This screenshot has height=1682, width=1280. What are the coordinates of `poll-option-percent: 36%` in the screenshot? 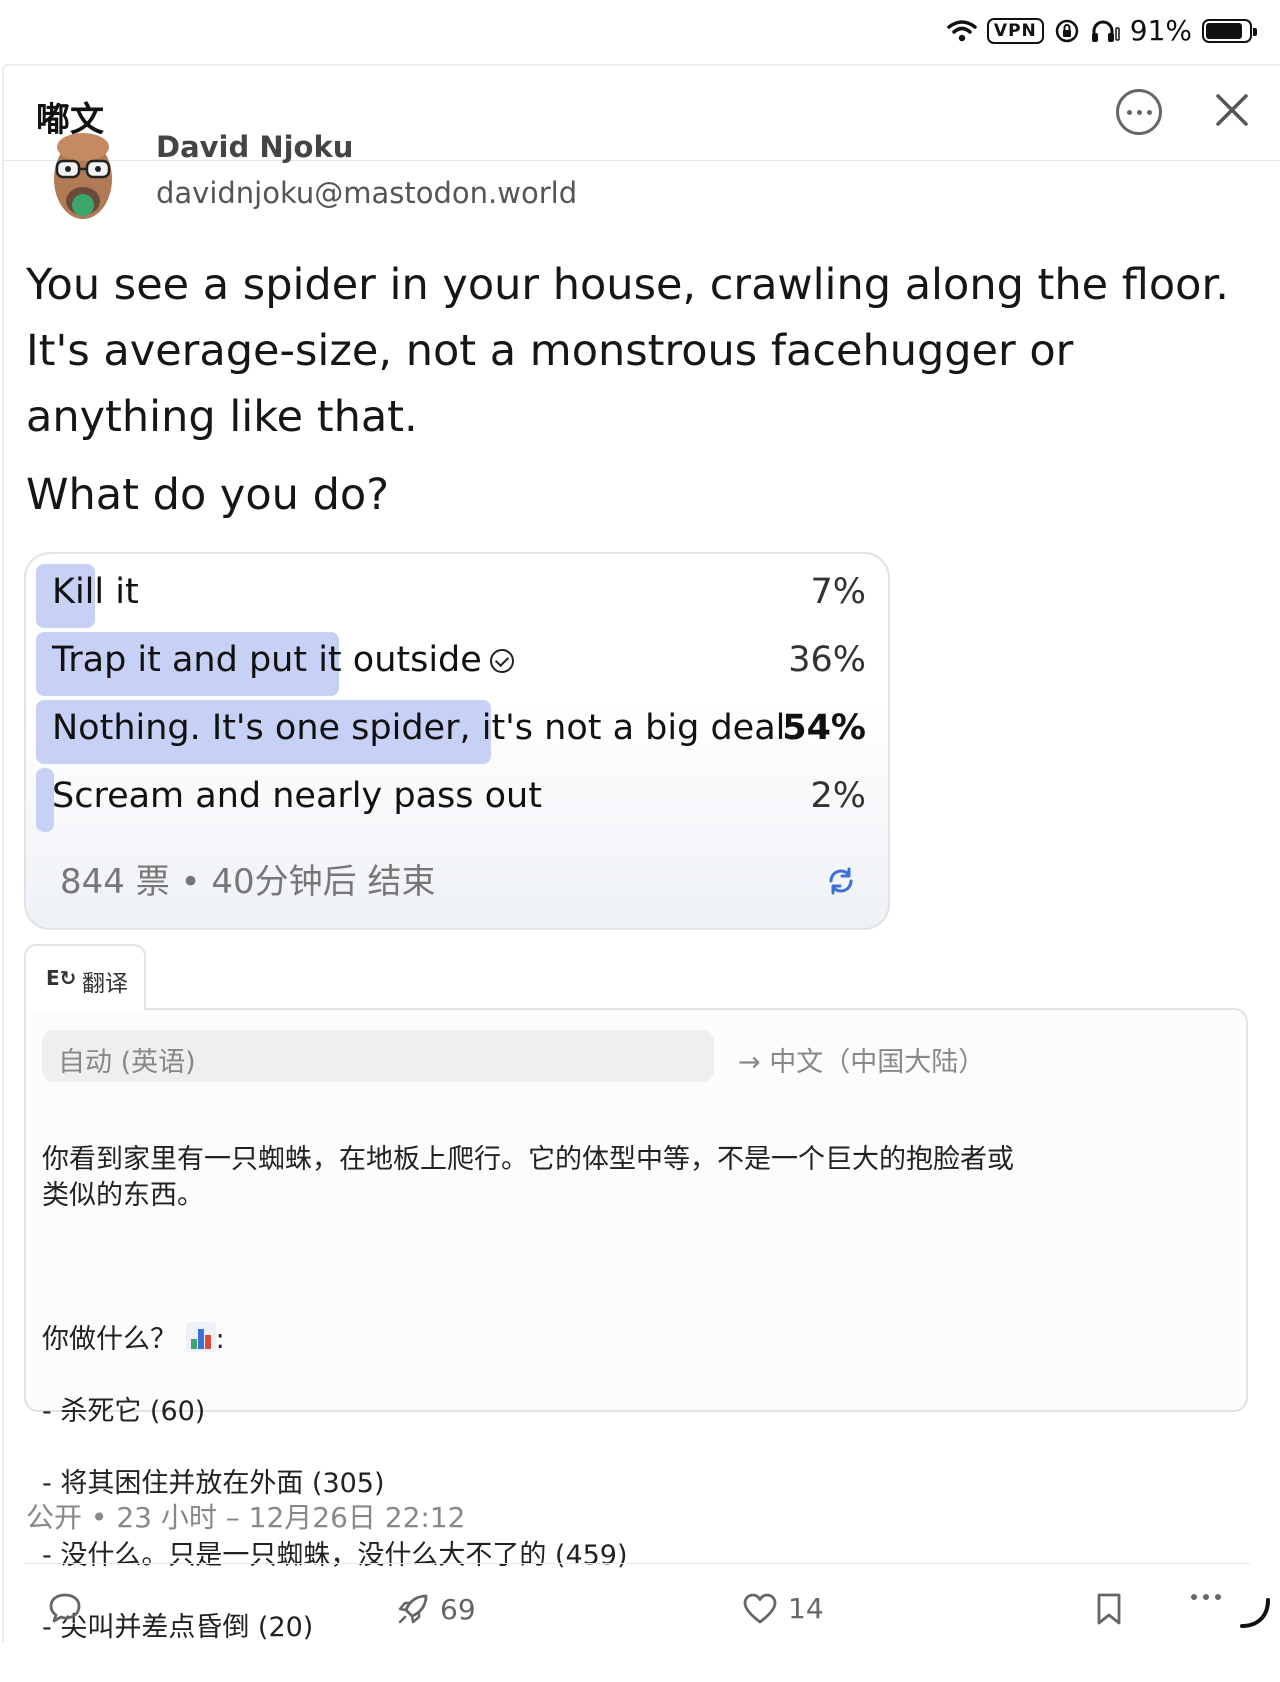 It's located at (827, 660).